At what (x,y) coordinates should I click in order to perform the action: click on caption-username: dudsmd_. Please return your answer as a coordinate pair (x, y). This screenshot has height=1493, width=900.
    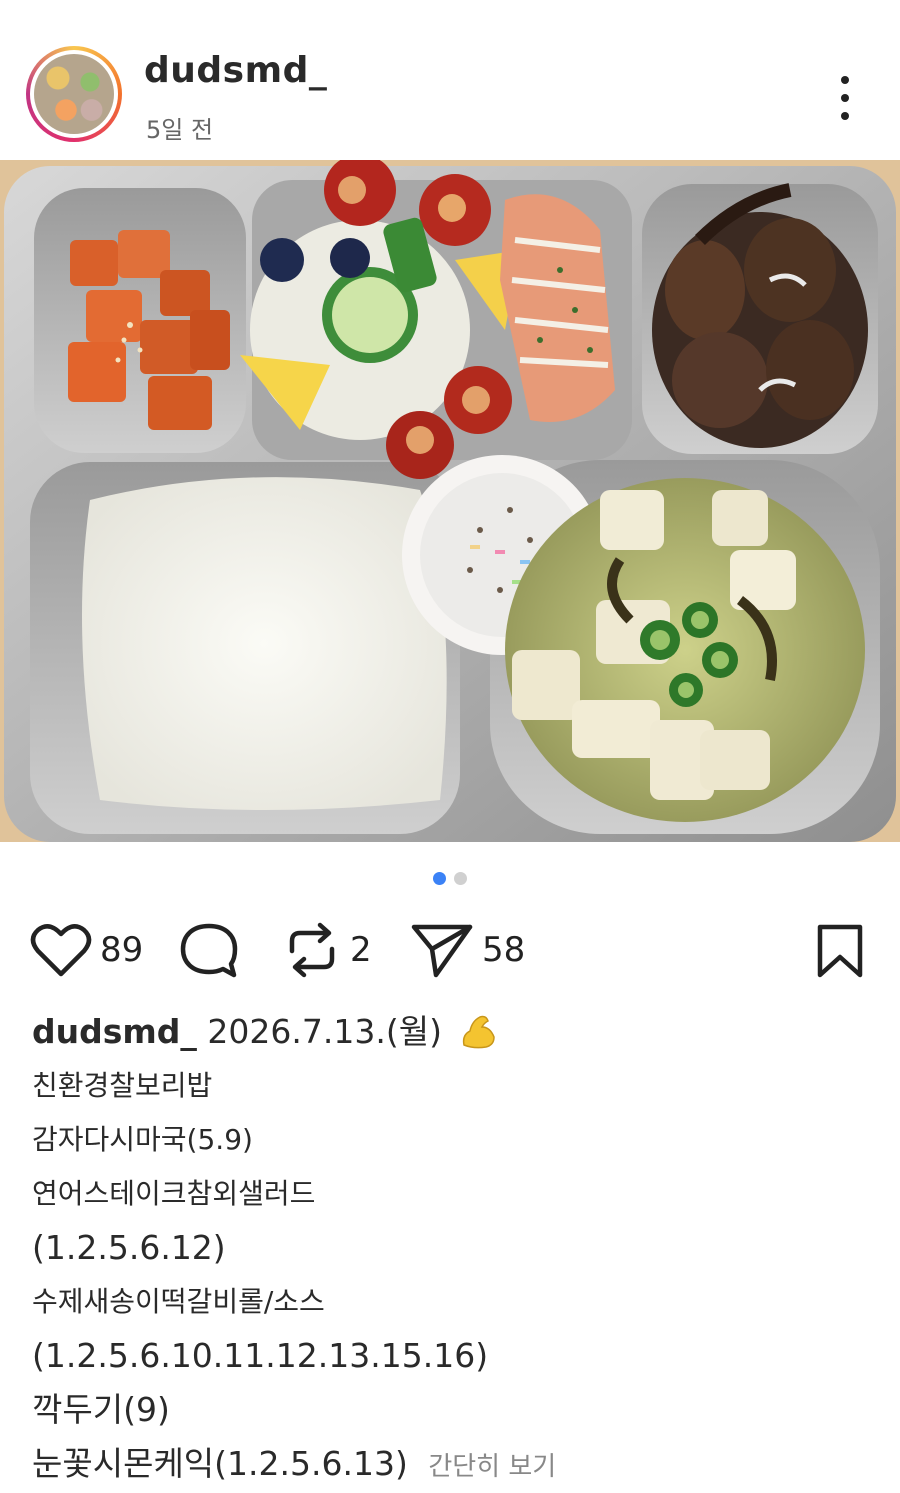
    Looking at the image, I should click on (114, 1031).